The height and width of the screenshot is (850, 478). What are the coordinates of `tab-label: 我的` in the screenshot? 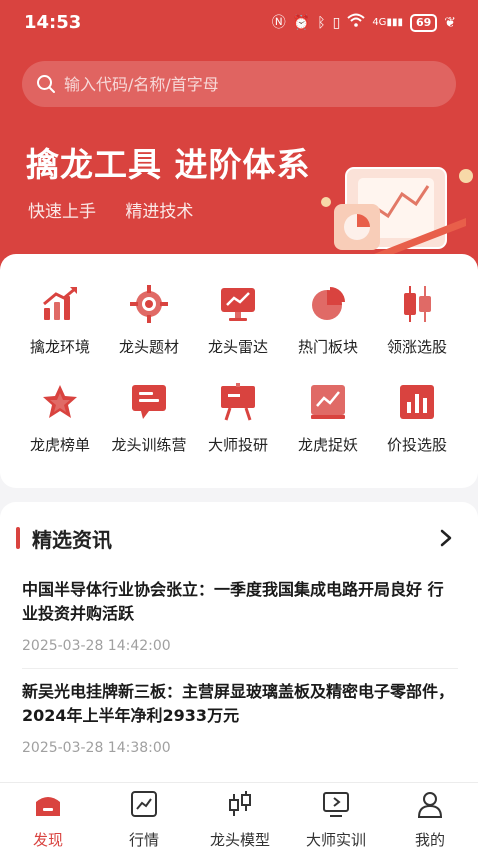 It's located at (429, 840).